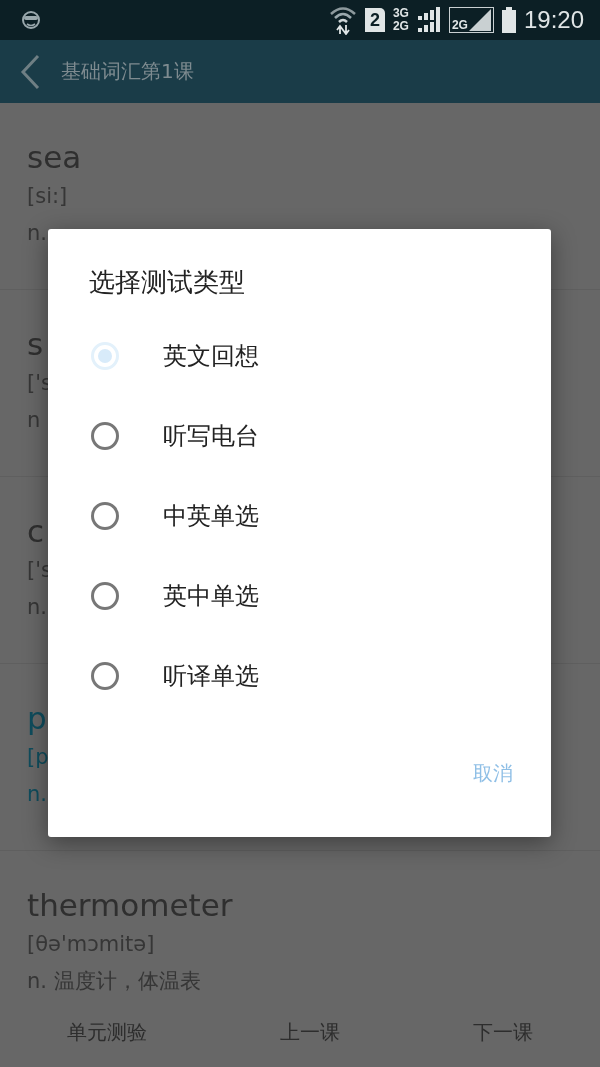 The width and height of the screenshot is (600, 1067). Describe the element at coordinates (428, 20) in the screenshot. I see `signal-icon` at that location.